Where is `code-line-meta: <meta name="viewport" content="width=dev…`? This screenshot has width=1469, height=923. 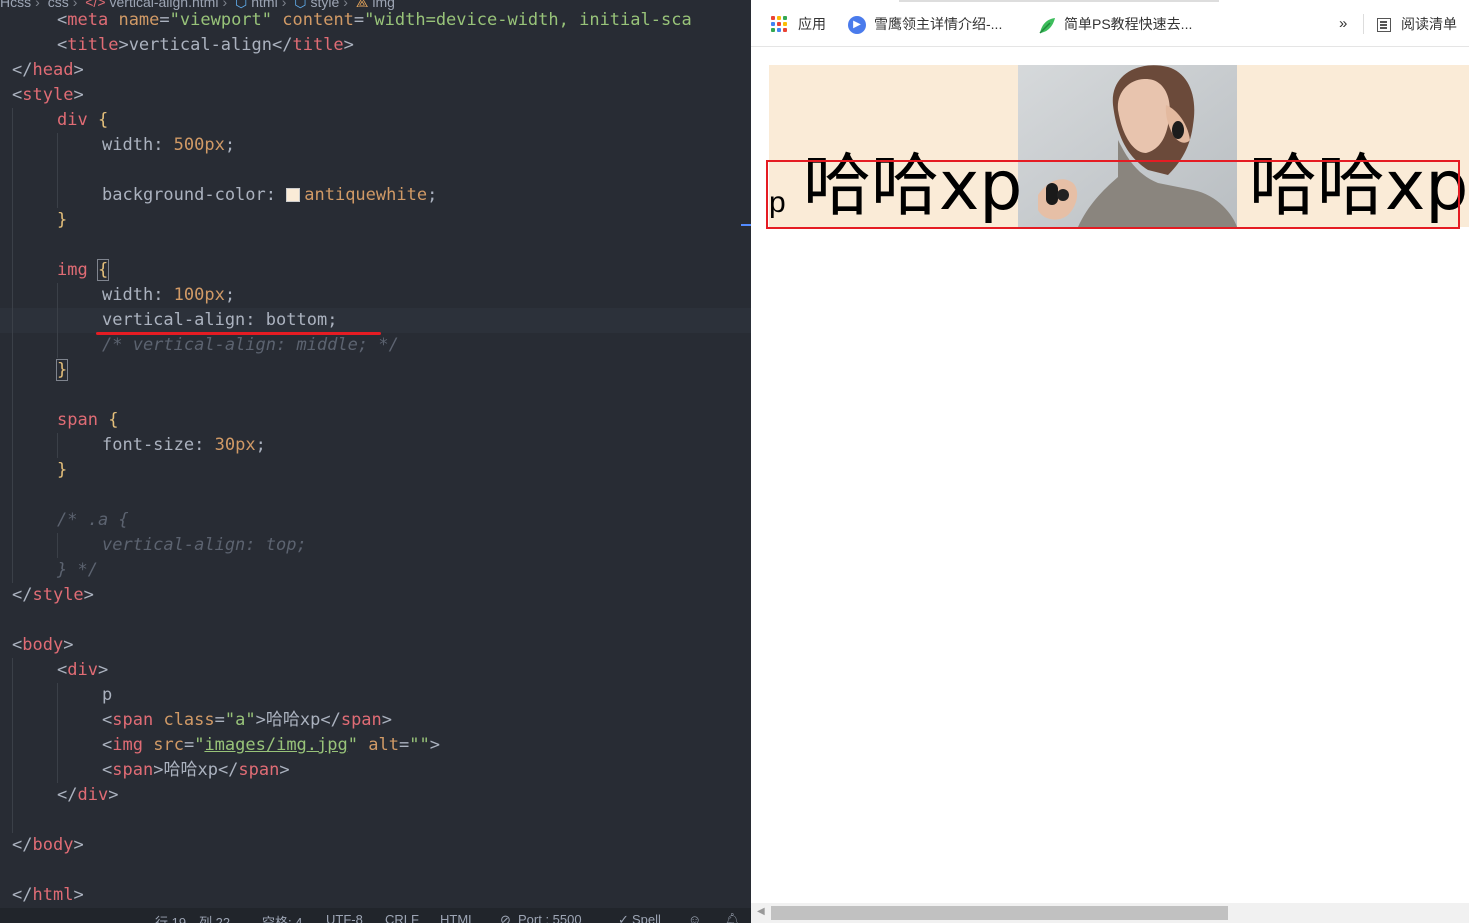 code-line-meta: <meta name="viewport" content="width=dev… is located at coordinates (374, 20).